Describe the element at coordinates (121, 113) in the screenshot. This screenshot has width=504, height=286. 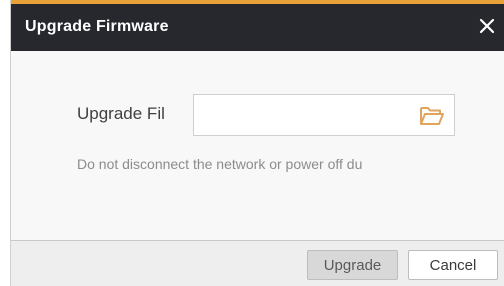
I see `upgrade-file-label: Upgrade Fil` at that location.